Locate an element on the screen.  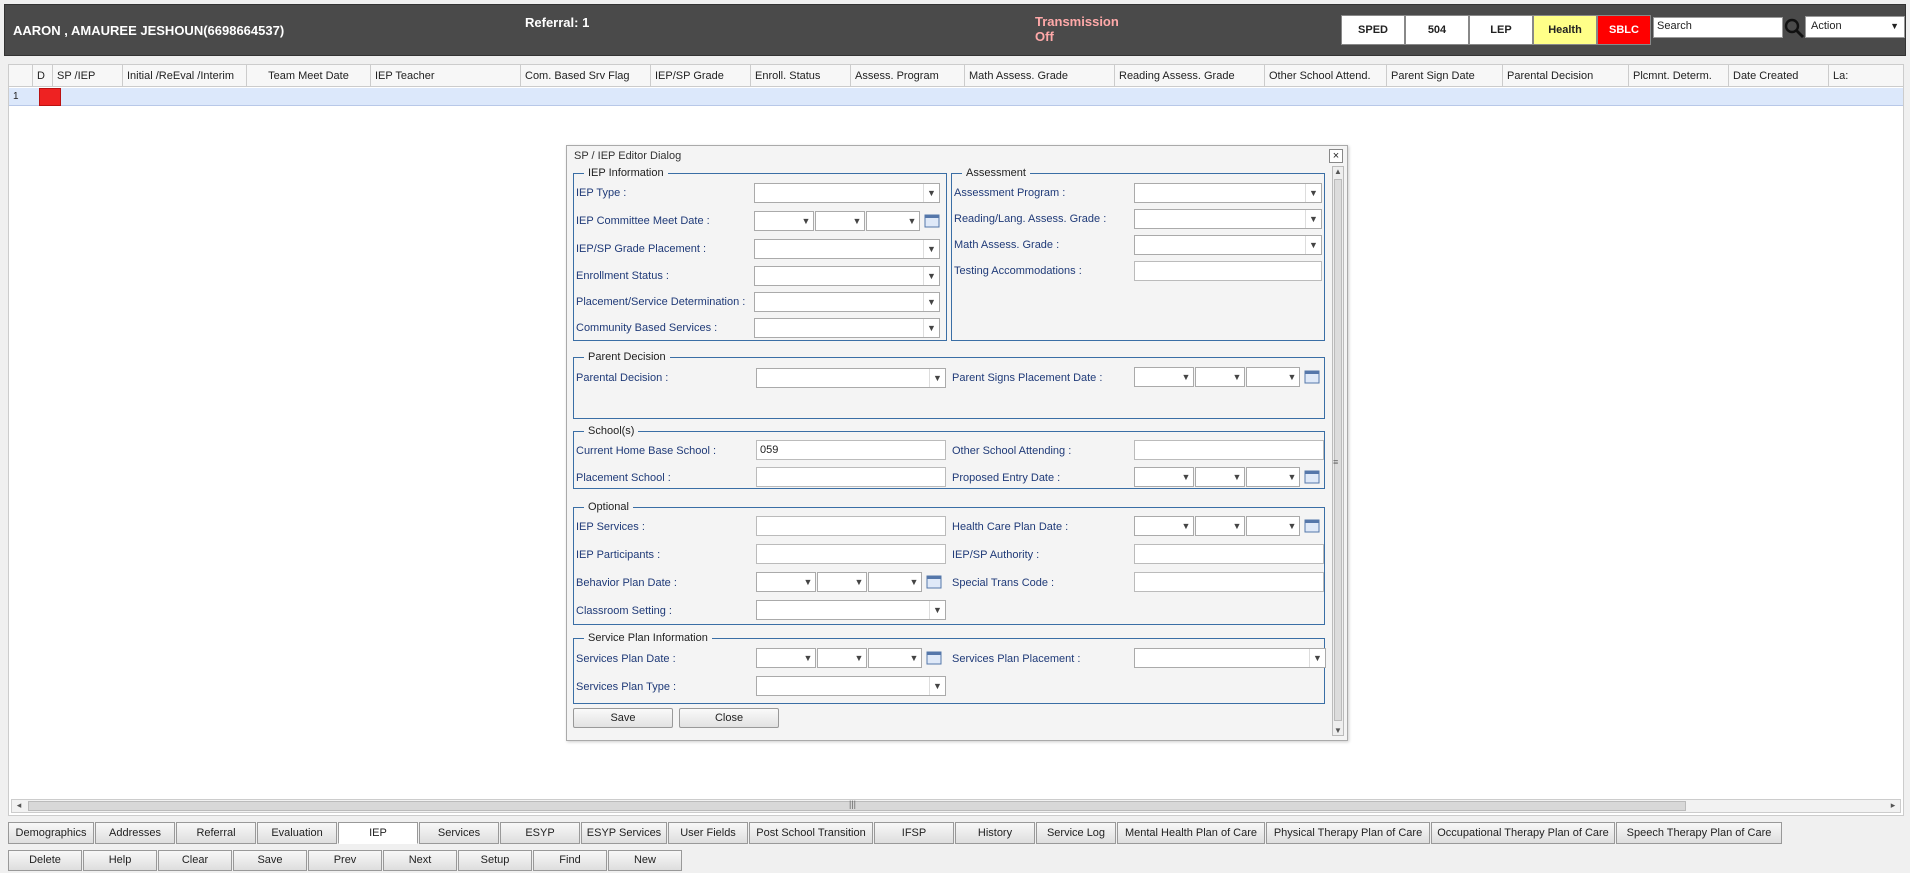
grade-placement-select: ▼ is located at coordinates (847, 249).